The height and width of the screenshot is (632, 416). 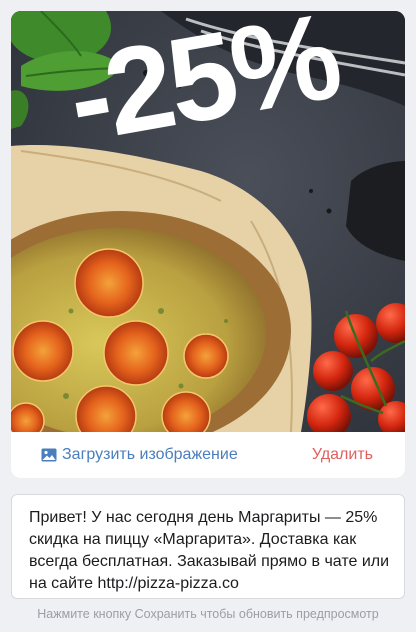 I want to click on image-actions: Загрузить изображение Удалить, so click(x=208, y=455).